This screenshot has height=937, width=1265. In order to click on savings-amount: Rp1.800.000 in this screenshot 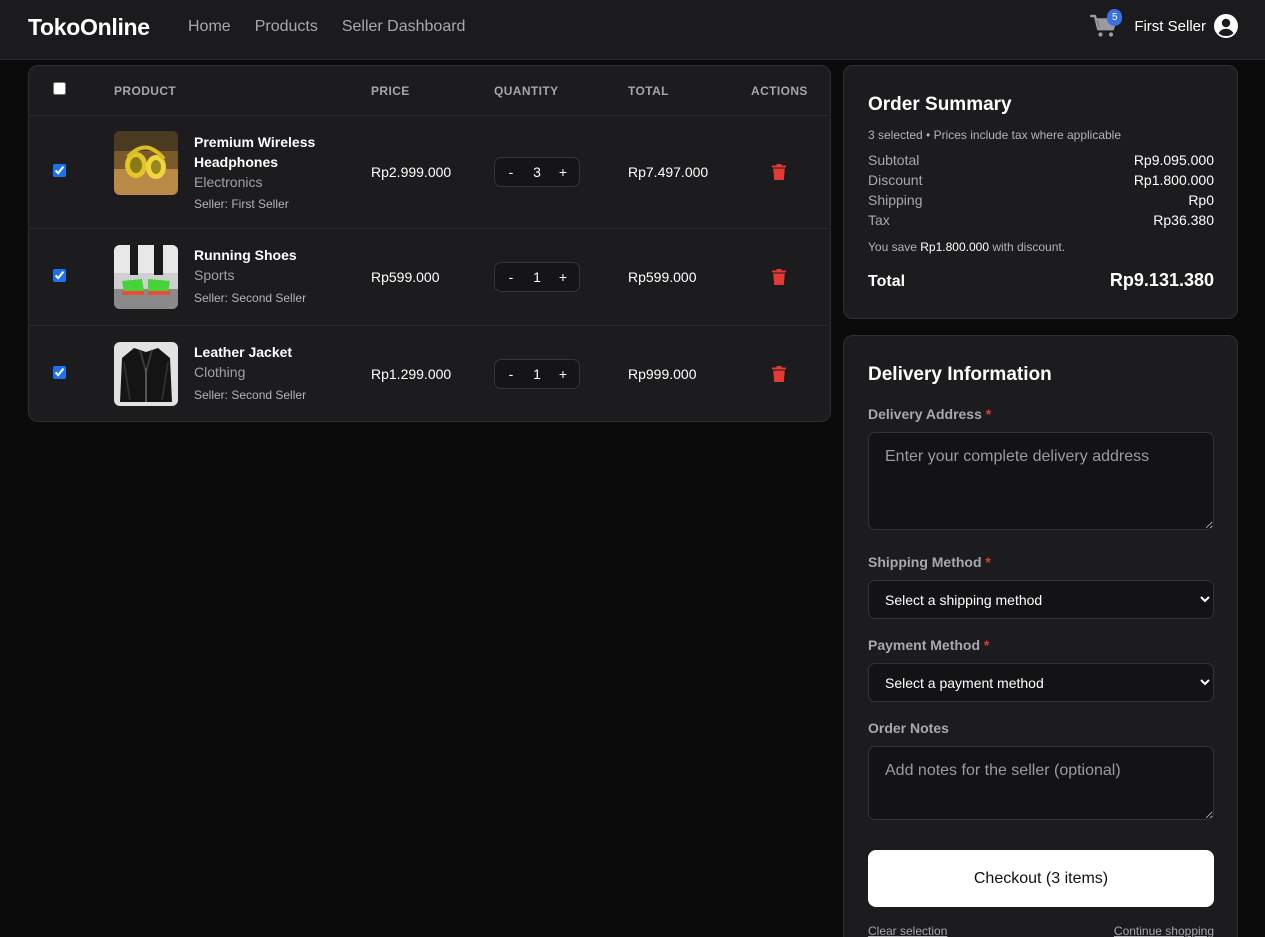, I will do `click(954, 247)`.